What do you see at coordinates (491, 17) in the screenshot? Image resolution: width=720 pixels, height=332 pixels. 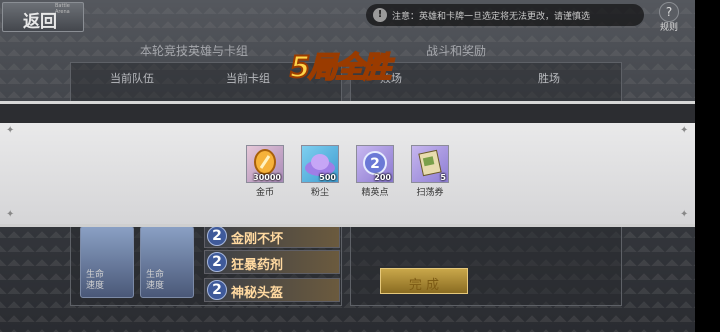 I see `notice-text: 注意：英雄和卡牌一旦选定将无法更改，请谨慎选` at bounding box center [491, 17].